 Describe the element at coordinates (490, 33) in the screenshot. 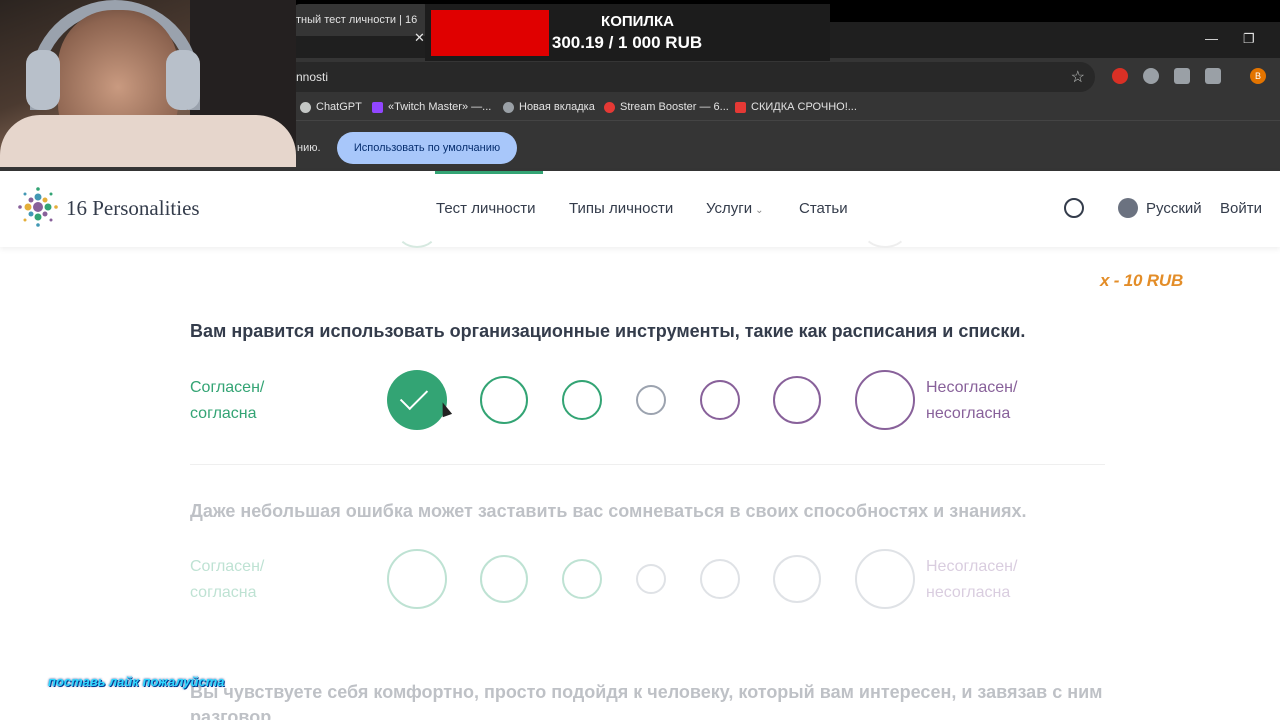

I see `redacted-block` at that location.